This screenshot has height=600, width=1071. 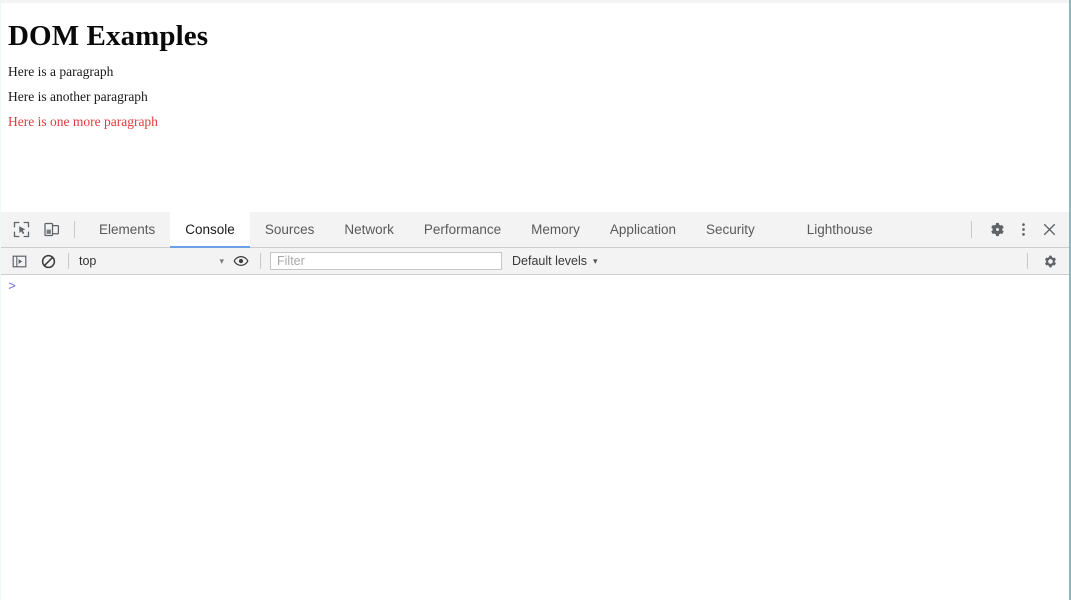 I want to click on tab-lighthouse: Lighthouse, so click(x=840, y=230).